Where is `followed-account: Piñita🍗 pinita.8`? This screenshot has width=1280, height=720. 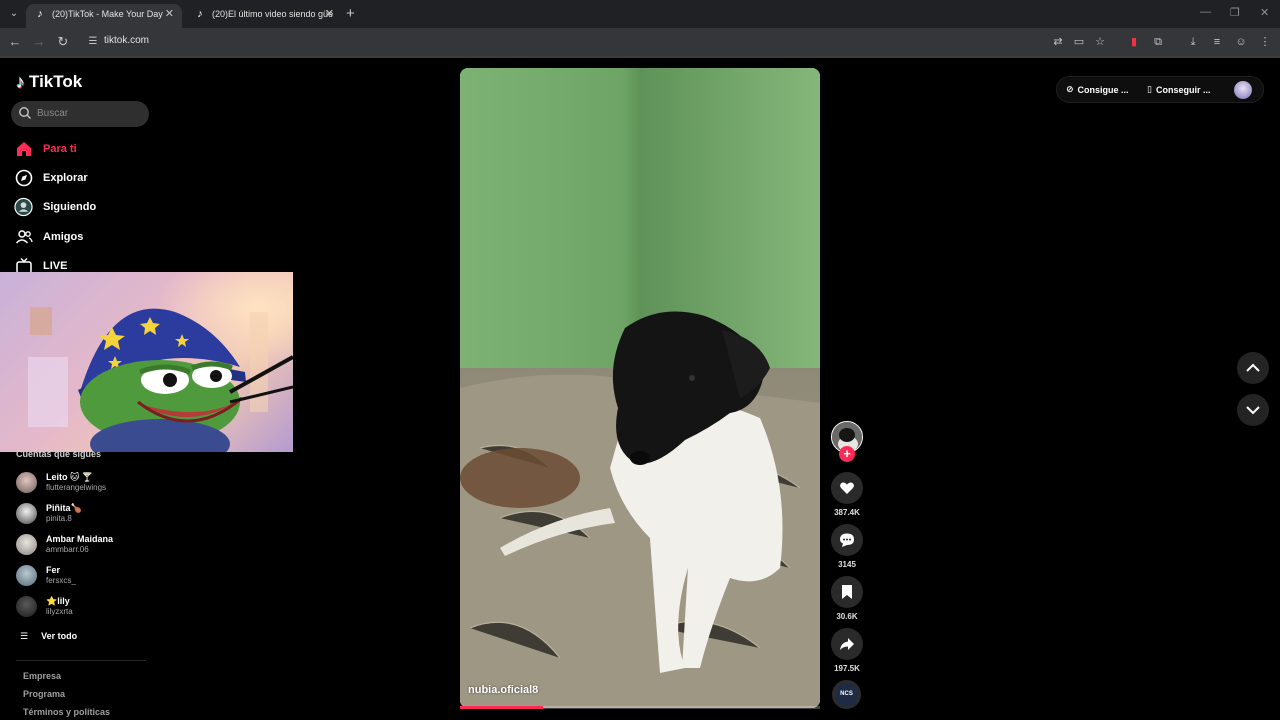
followed-account: Piñita🍗 pinita.8 is located at coordinates (49, 513).